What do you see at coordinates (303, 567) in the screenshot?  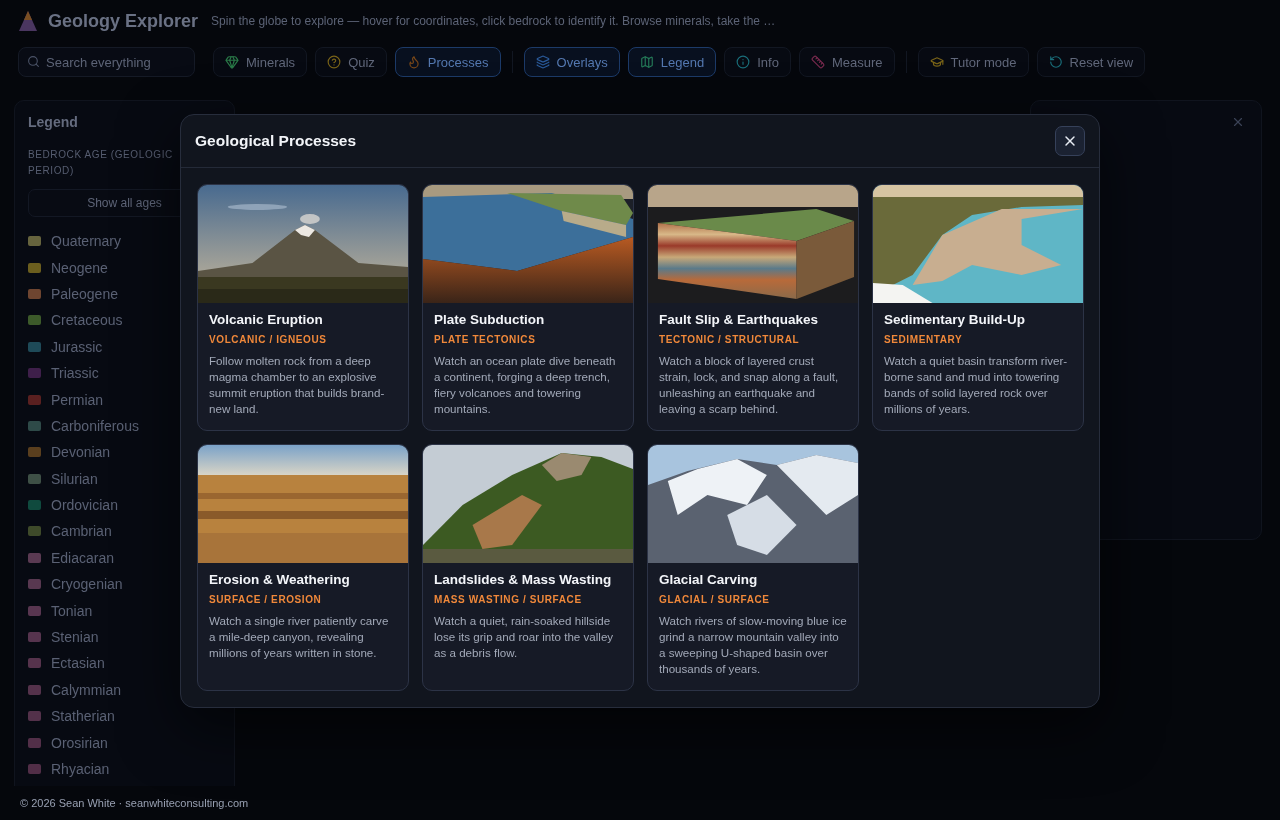 I see `process-card: Erosion & Weathering SURFACE / EROSION Watch a single river patiently carve a mile-deep canyon, revealing millions of years written in stone.` at bounding box center [303, 567].